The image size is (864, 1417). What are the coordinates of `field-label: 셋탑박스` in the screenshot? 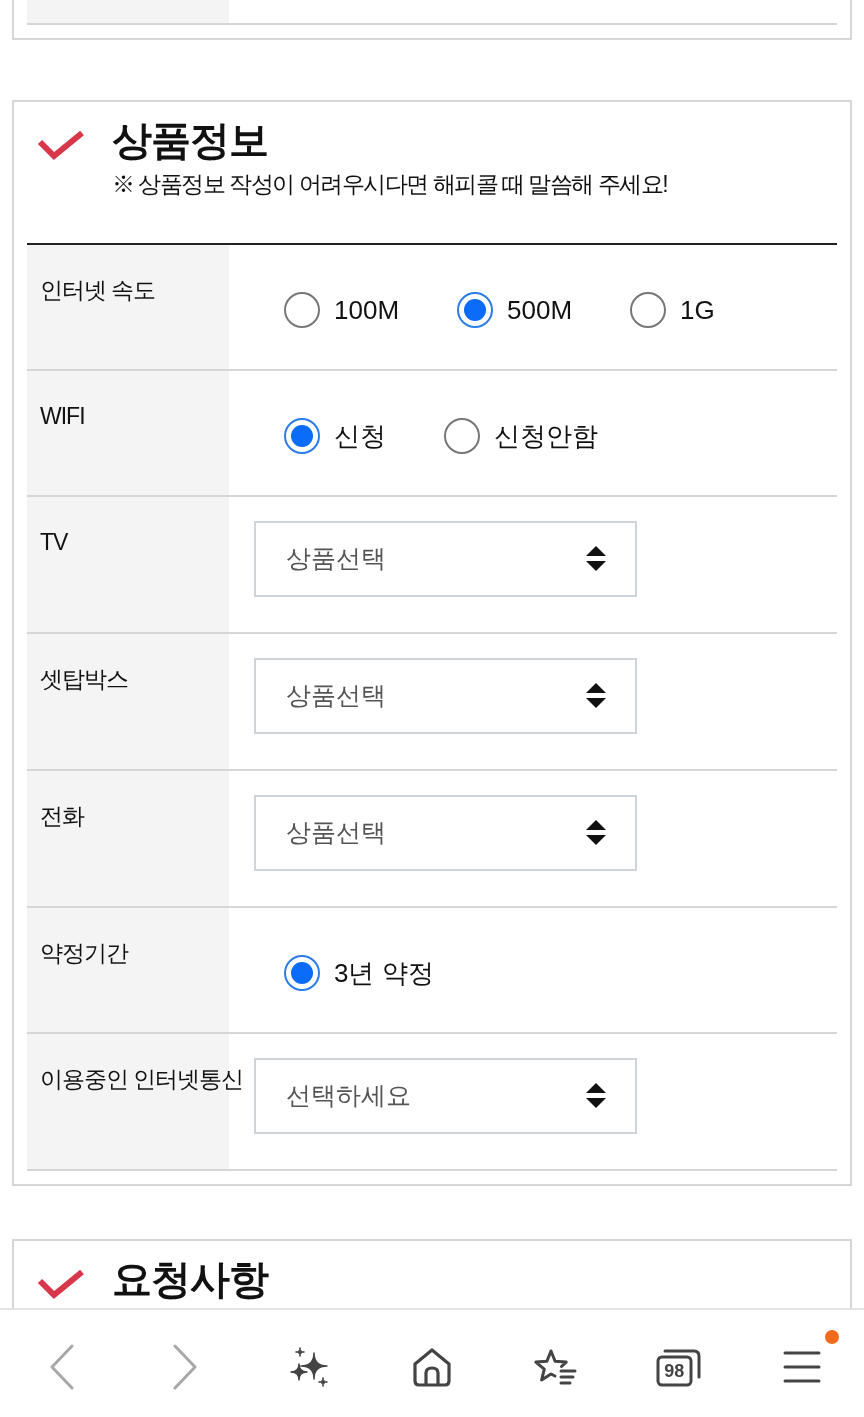 It's located at (84, 679).